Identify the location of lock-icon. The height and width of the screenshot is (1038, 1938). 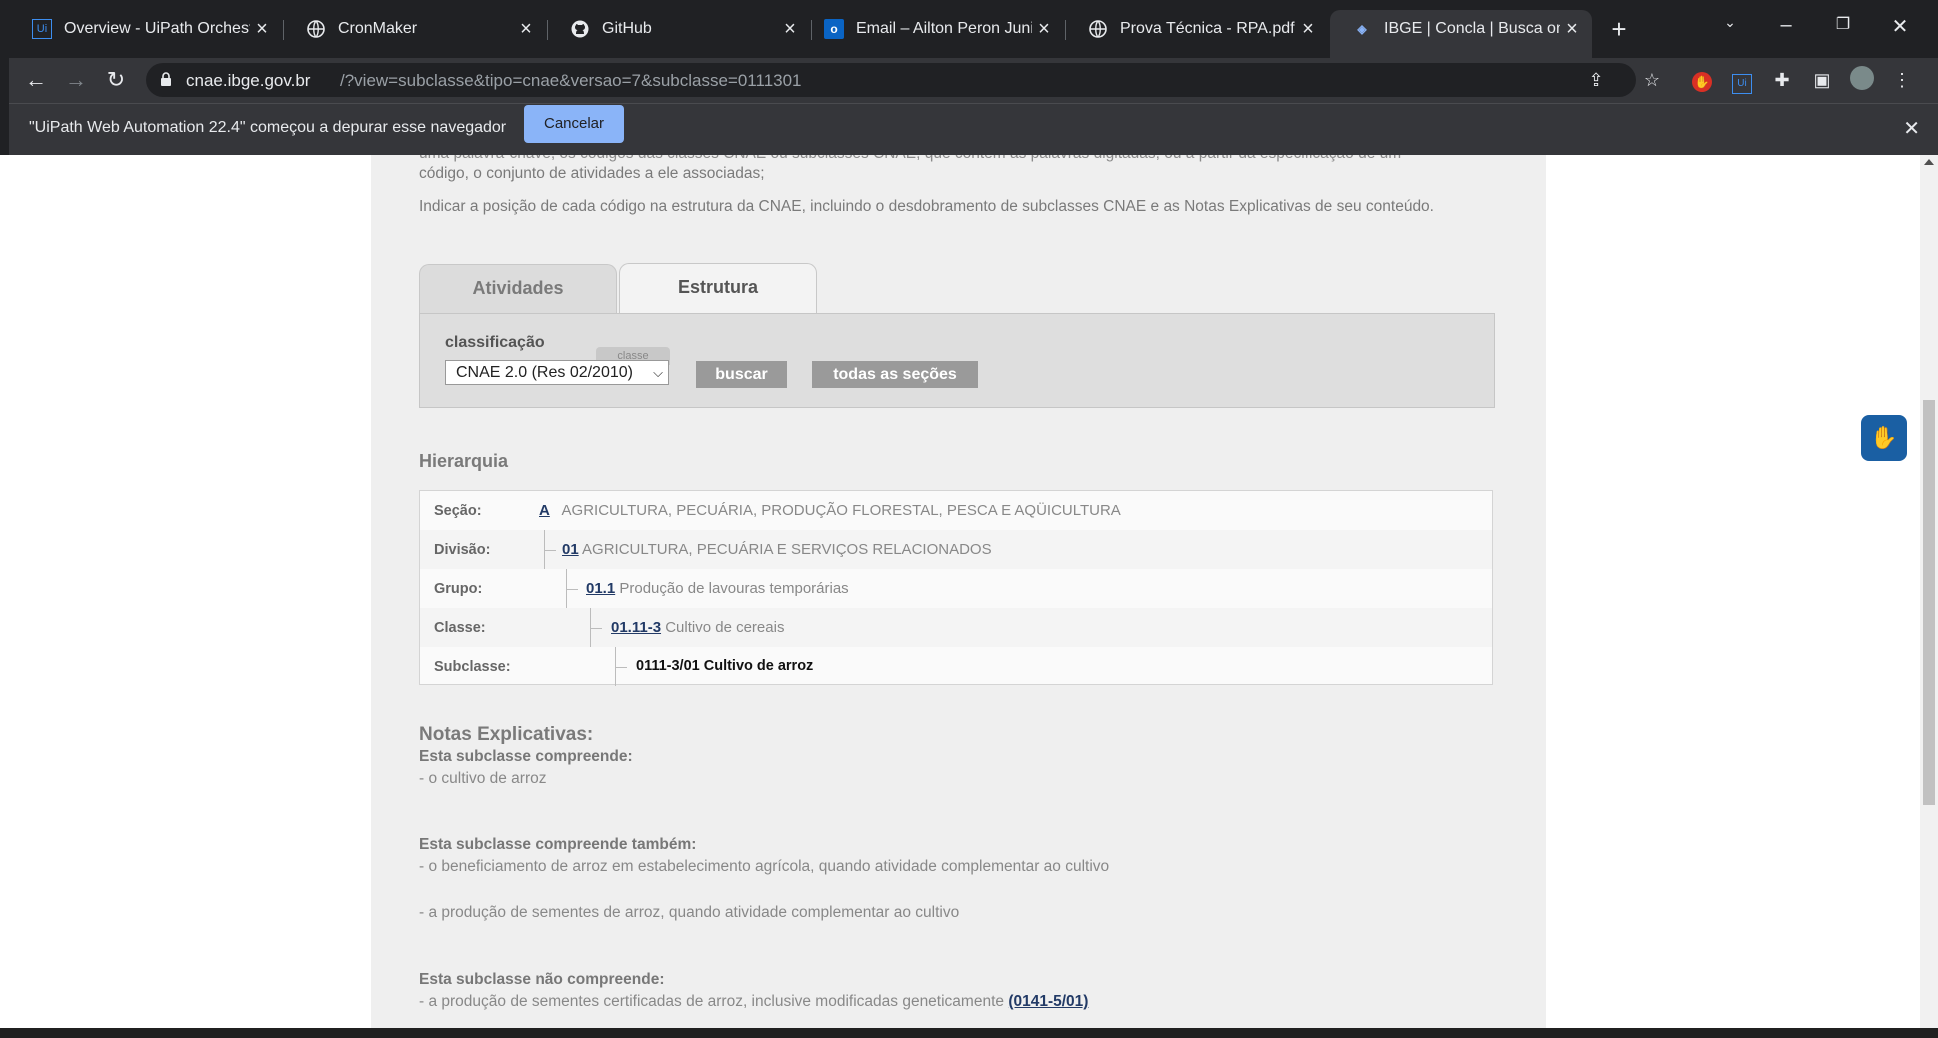
(166, 79).